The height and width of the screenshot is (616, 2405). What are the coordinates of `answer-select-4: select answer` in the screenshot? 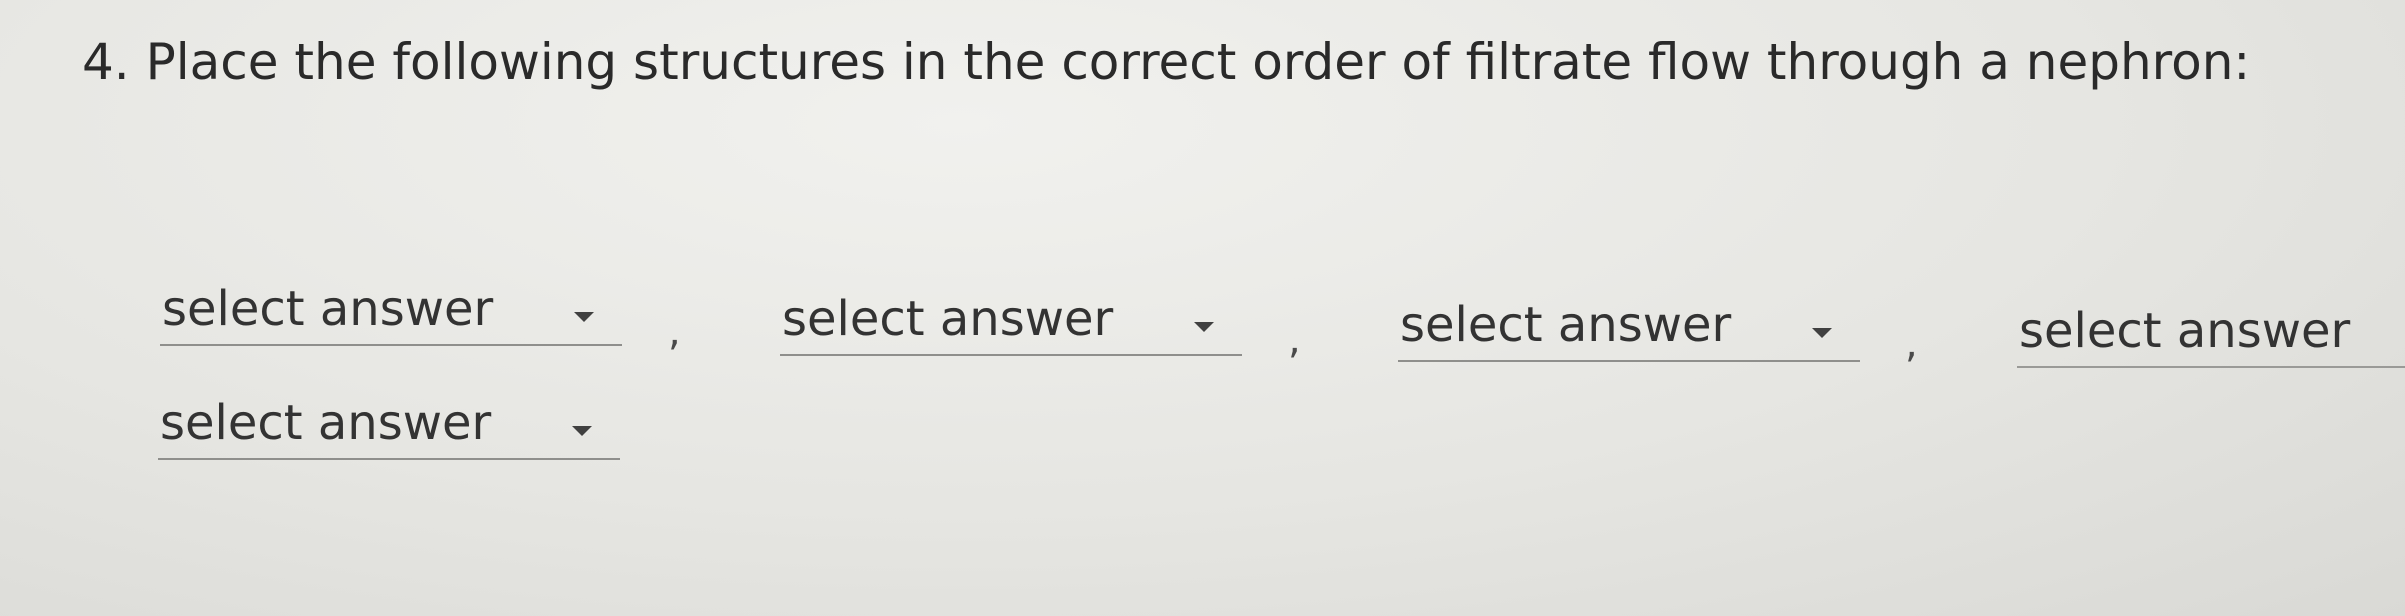 It's located at (2211, 336).